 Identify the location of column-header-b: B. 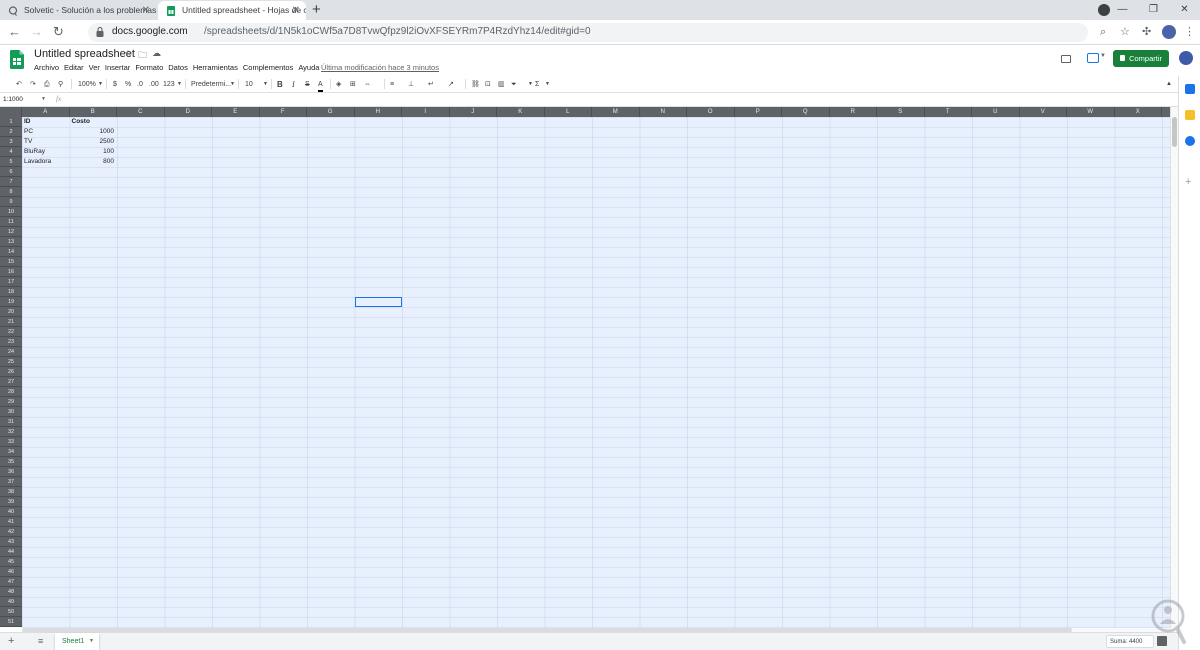
(93, 112).